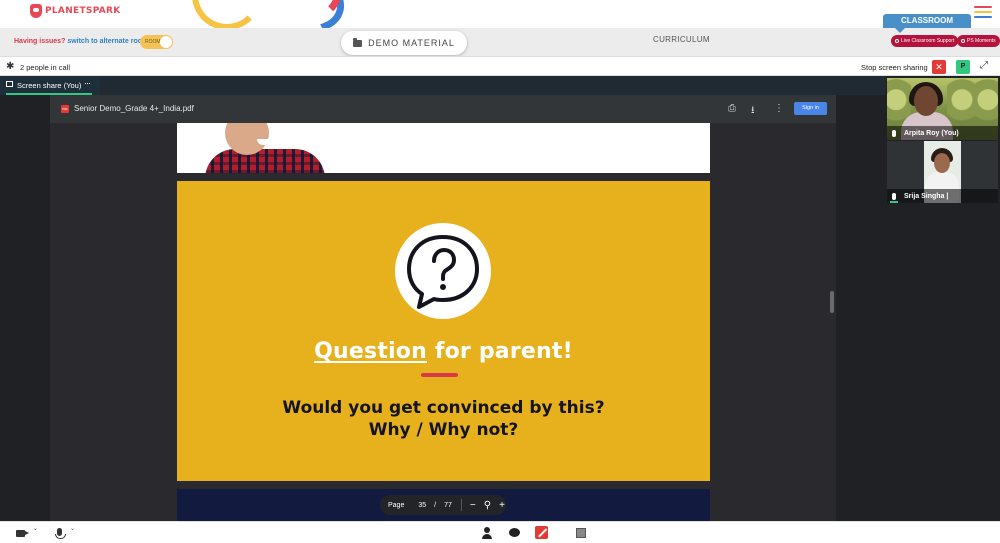  I want to click on planetspark-logo: PLANETSPARK, so click(75, 11).